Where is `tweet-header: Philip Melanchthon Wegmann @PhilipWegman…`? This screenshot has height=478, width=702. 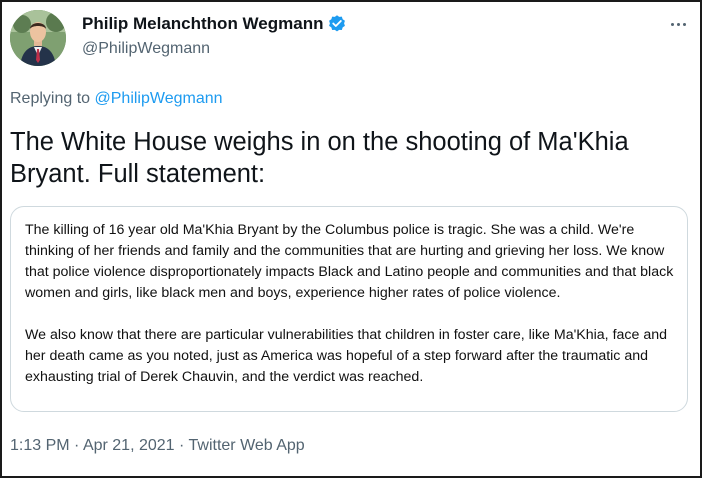
tweet-header: Philip Melanchthon Wegmann @PhilipWegman… is located at coordinates (353, 39).